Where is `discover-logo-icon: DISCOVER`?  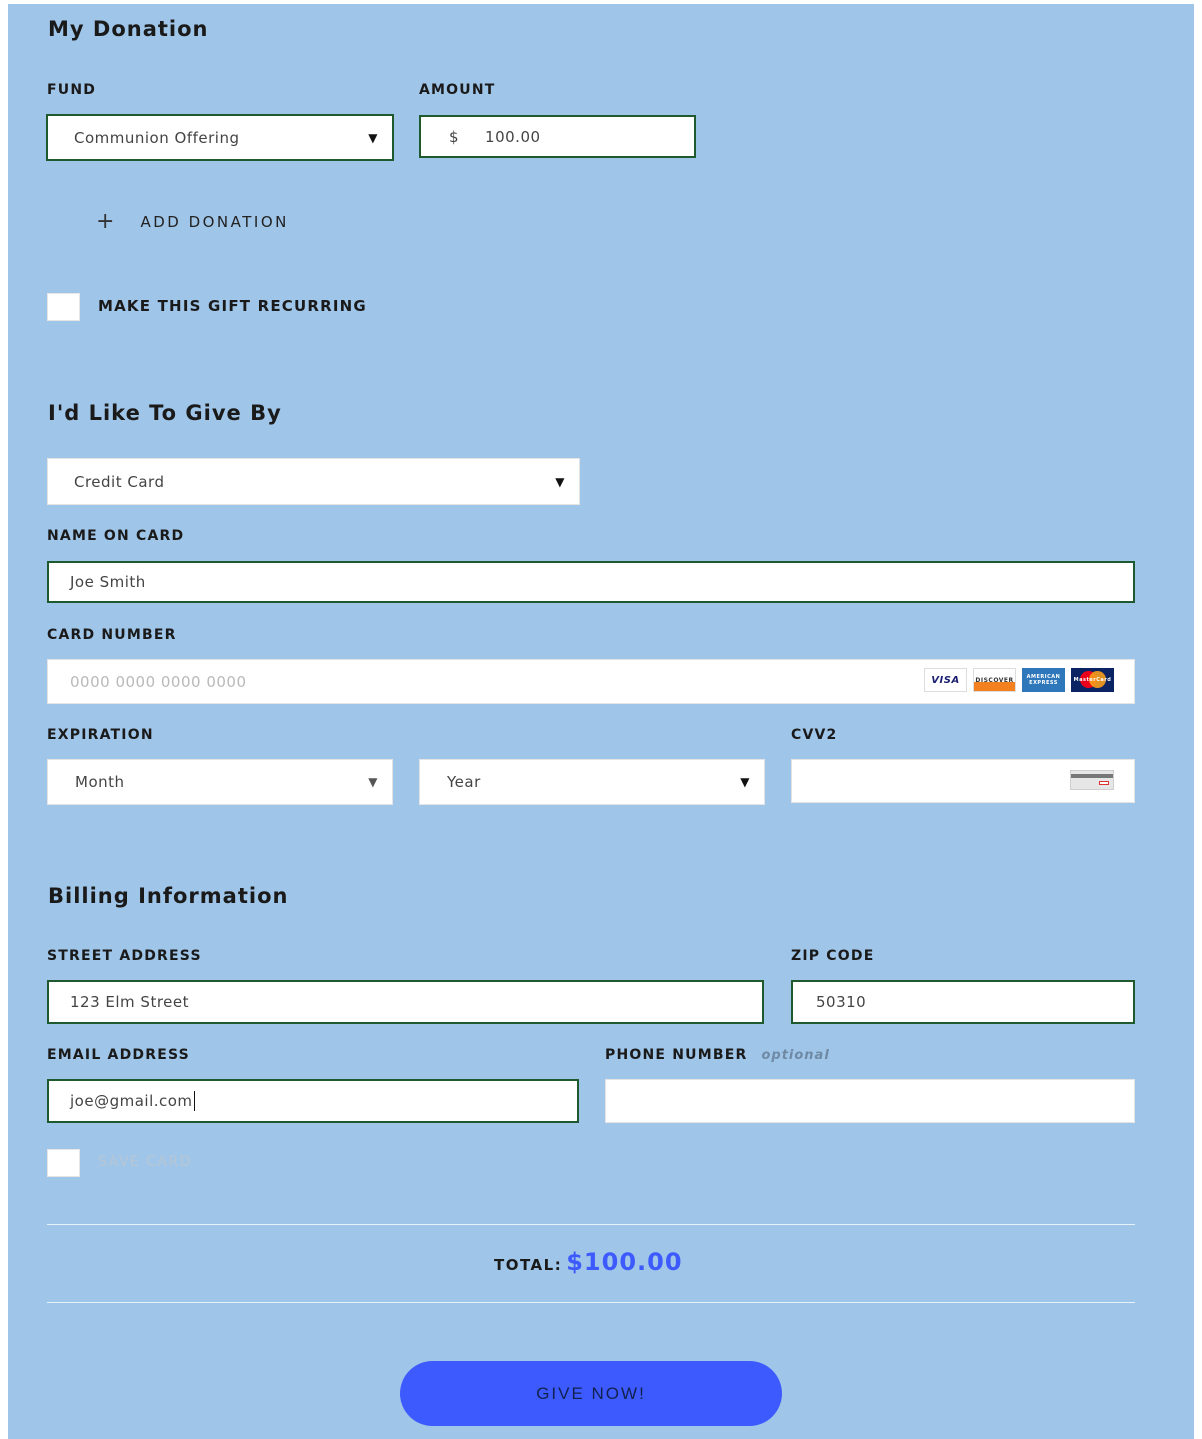
discover-logo-icon: DISCOVER is located at coordinates (994, 680).